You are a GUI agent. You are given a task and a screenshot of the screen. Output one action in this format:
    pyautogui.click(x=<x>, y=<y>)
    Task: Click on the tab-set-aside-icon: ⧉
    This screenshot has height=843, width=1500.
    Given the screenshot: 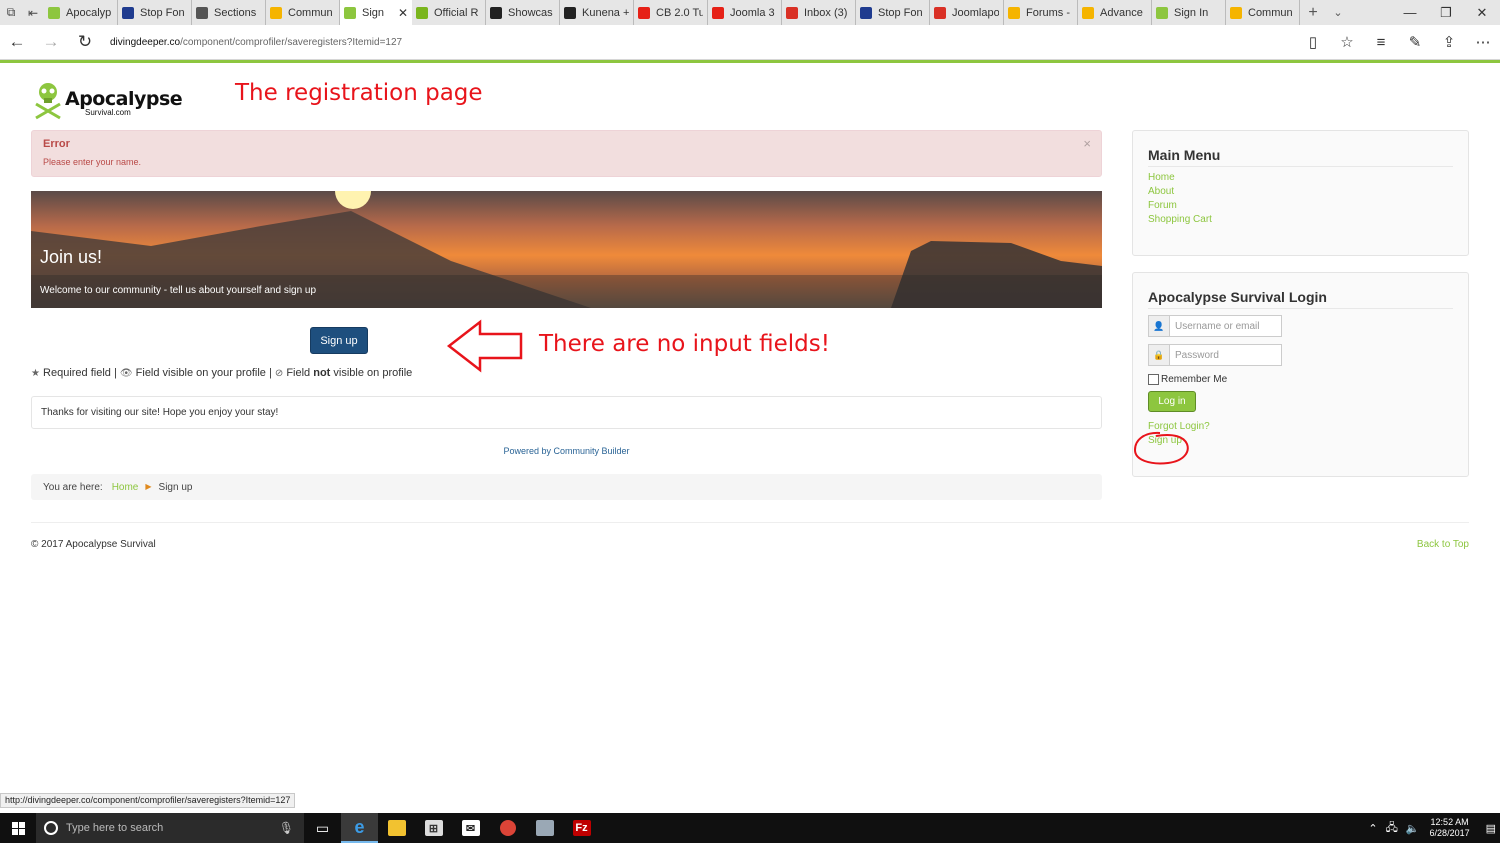 What is the action you would take?
    pyautogui.click(x=11, y=12)
    